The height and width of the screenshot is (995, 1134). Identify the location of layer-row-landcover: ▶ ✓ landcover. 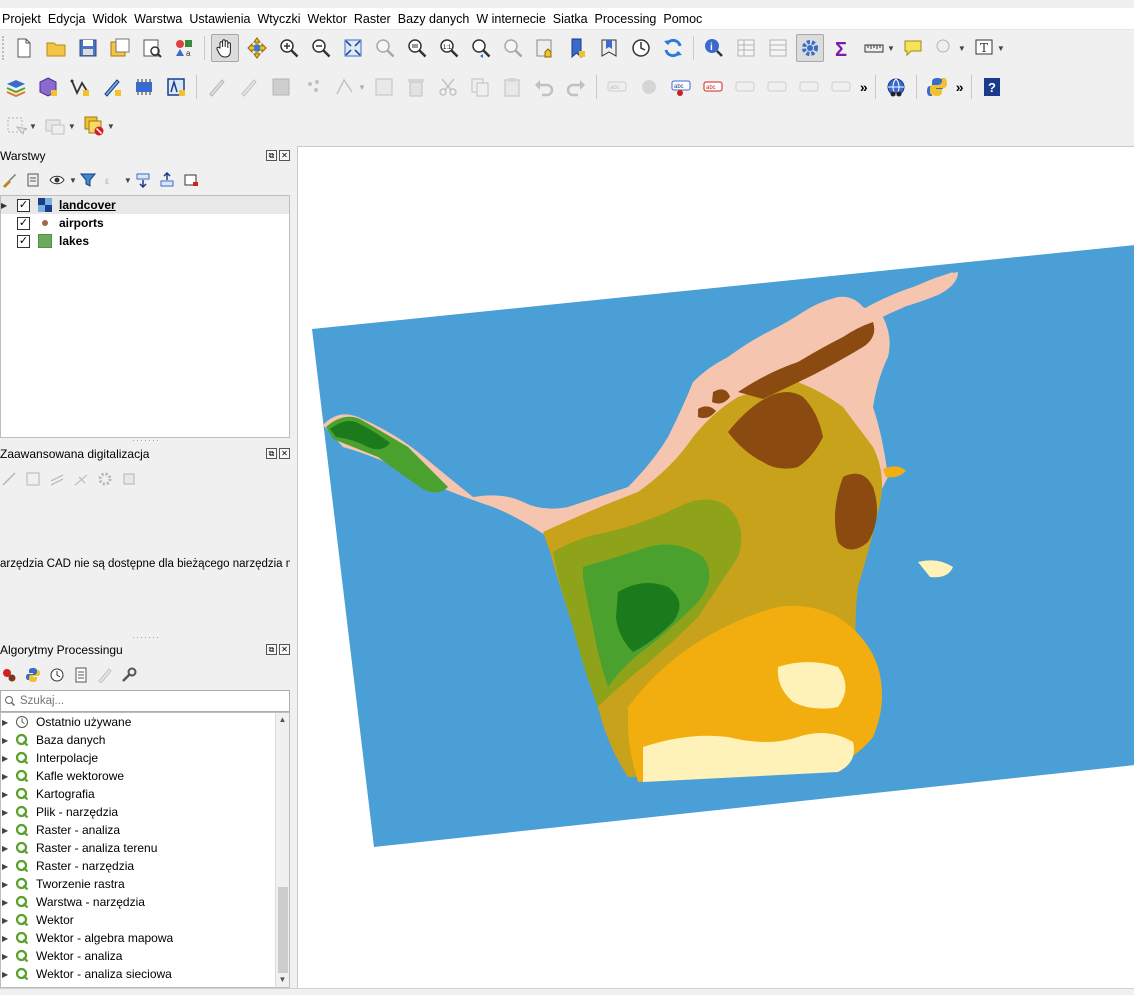
(145, 205).